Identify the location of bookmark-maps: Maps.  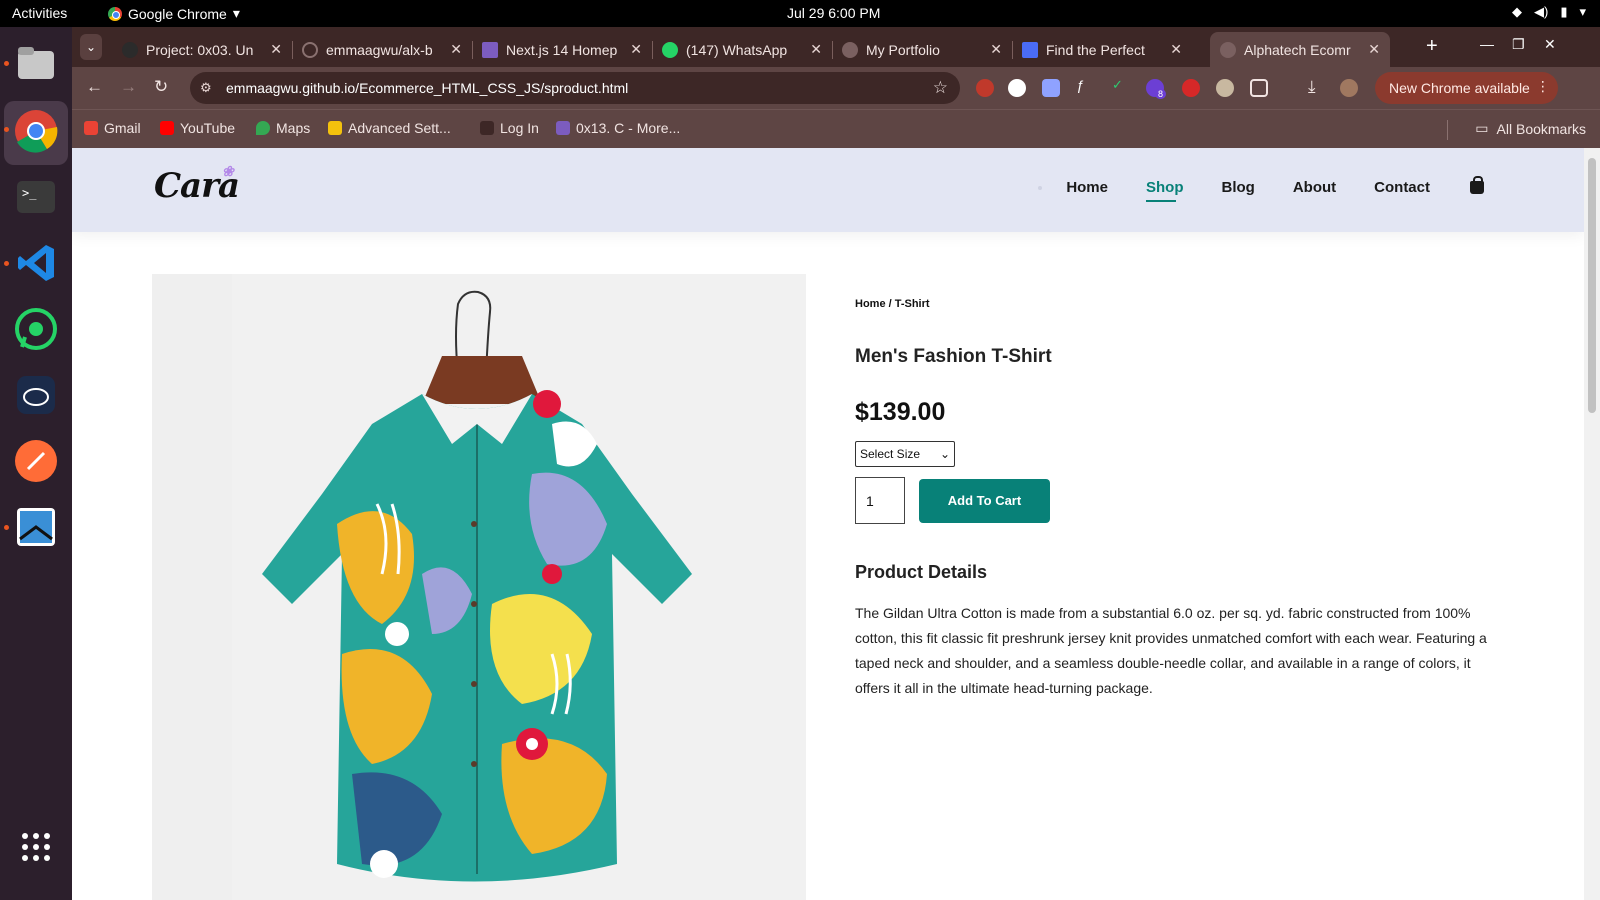
(283, 128).